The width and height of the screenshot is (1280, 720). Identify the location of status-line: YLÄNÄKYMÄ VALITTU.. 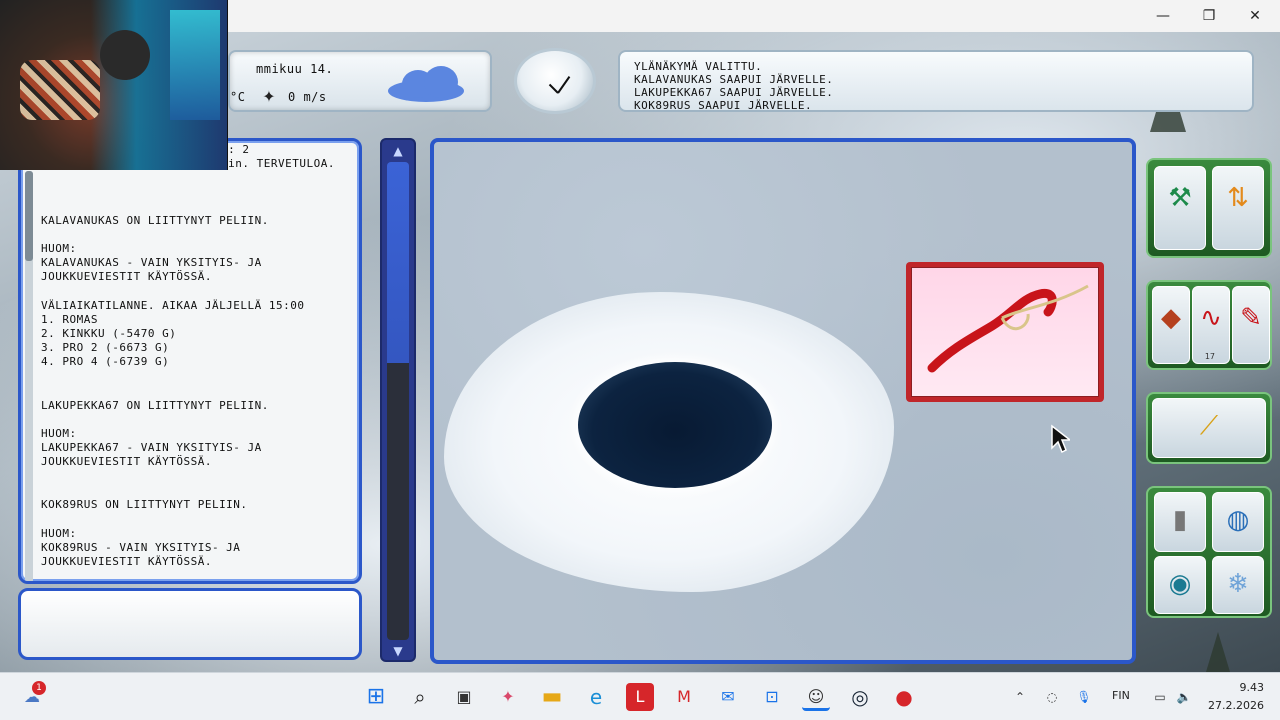
(698, 66).